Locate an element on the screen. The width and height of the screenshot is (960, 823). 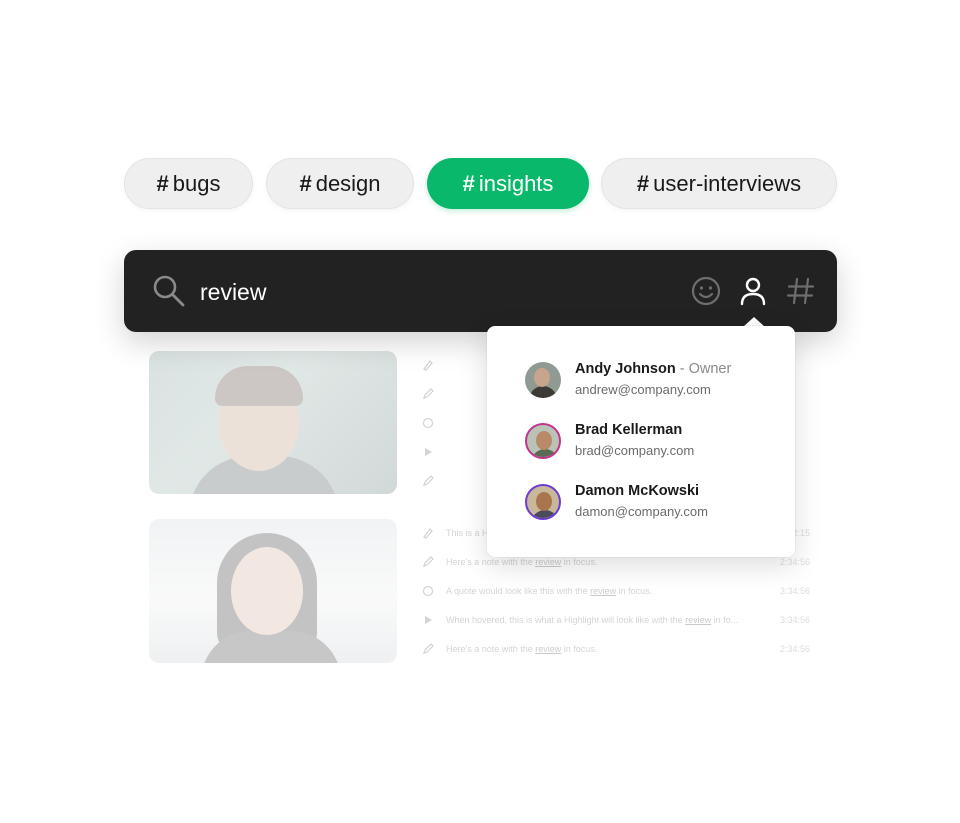
tag-chip-design: # design is located at coordinates (340, 183).